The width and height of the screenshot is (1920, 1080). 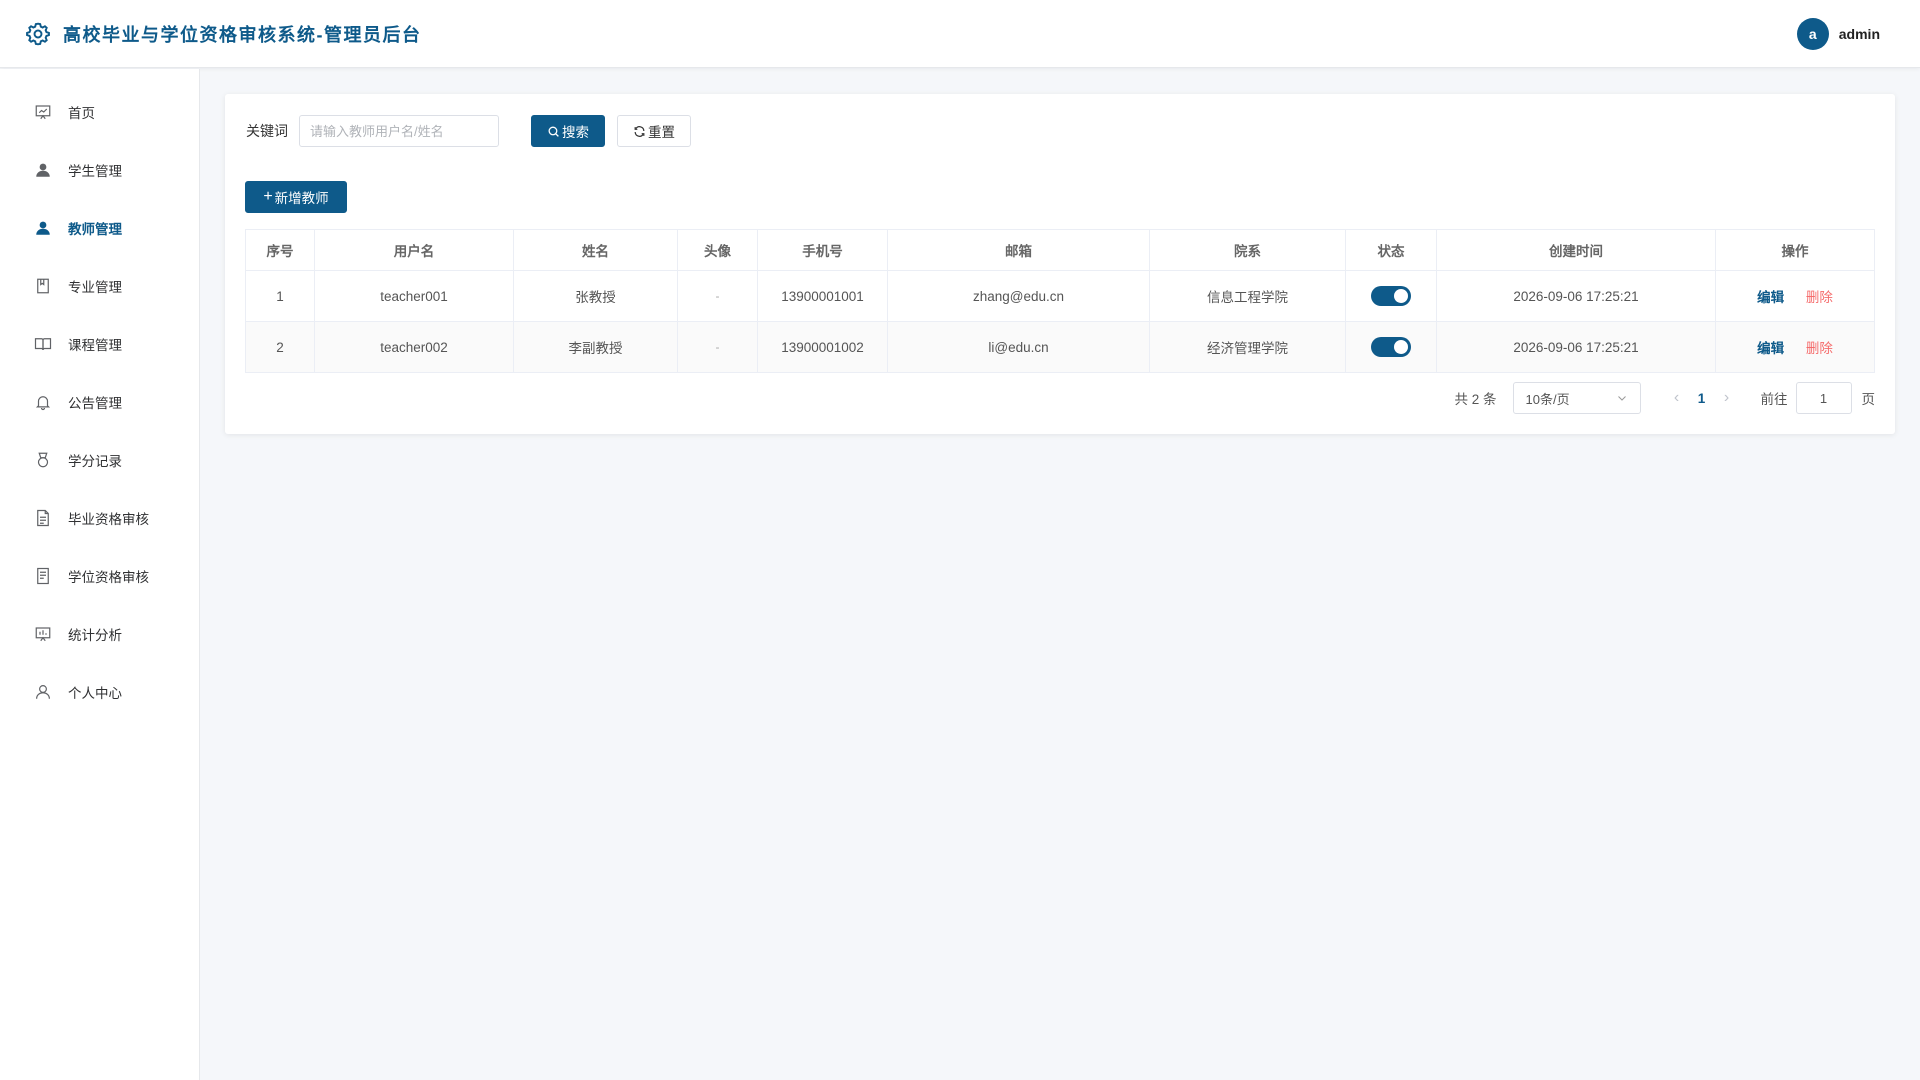 What do you see at coordinates (1621, 398) in the screenshot?
I see `chevron-down-icon` at bounding box center [1621, 398].